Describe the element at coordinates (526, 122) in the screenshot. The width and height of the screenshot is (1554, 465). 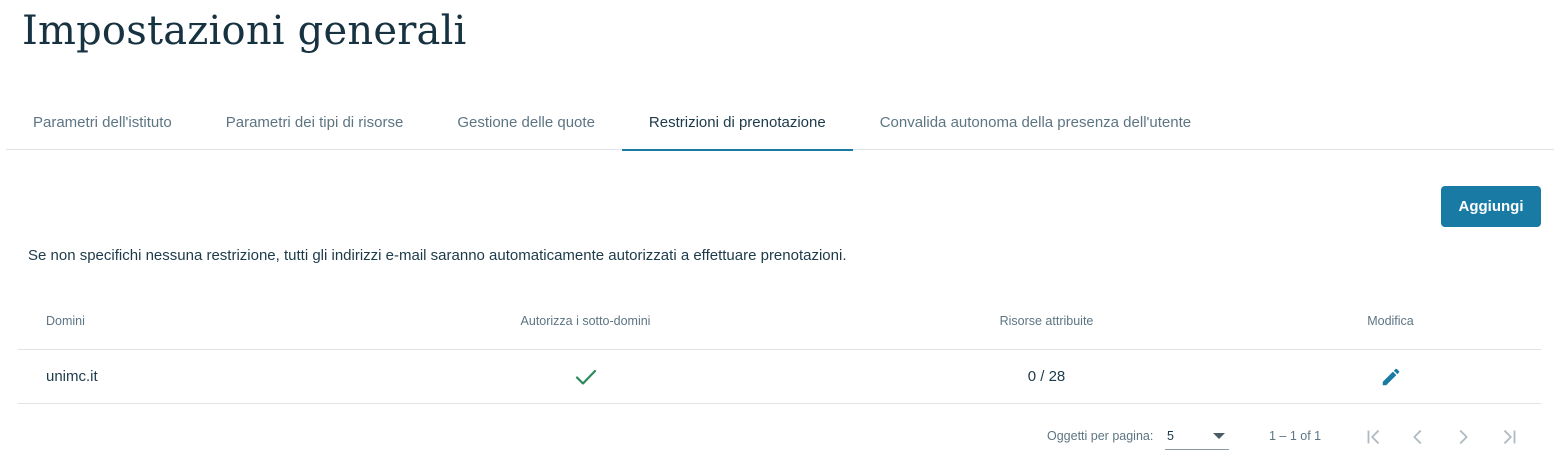
I see `tab-quota-management: Gestione delle quote` at that location.